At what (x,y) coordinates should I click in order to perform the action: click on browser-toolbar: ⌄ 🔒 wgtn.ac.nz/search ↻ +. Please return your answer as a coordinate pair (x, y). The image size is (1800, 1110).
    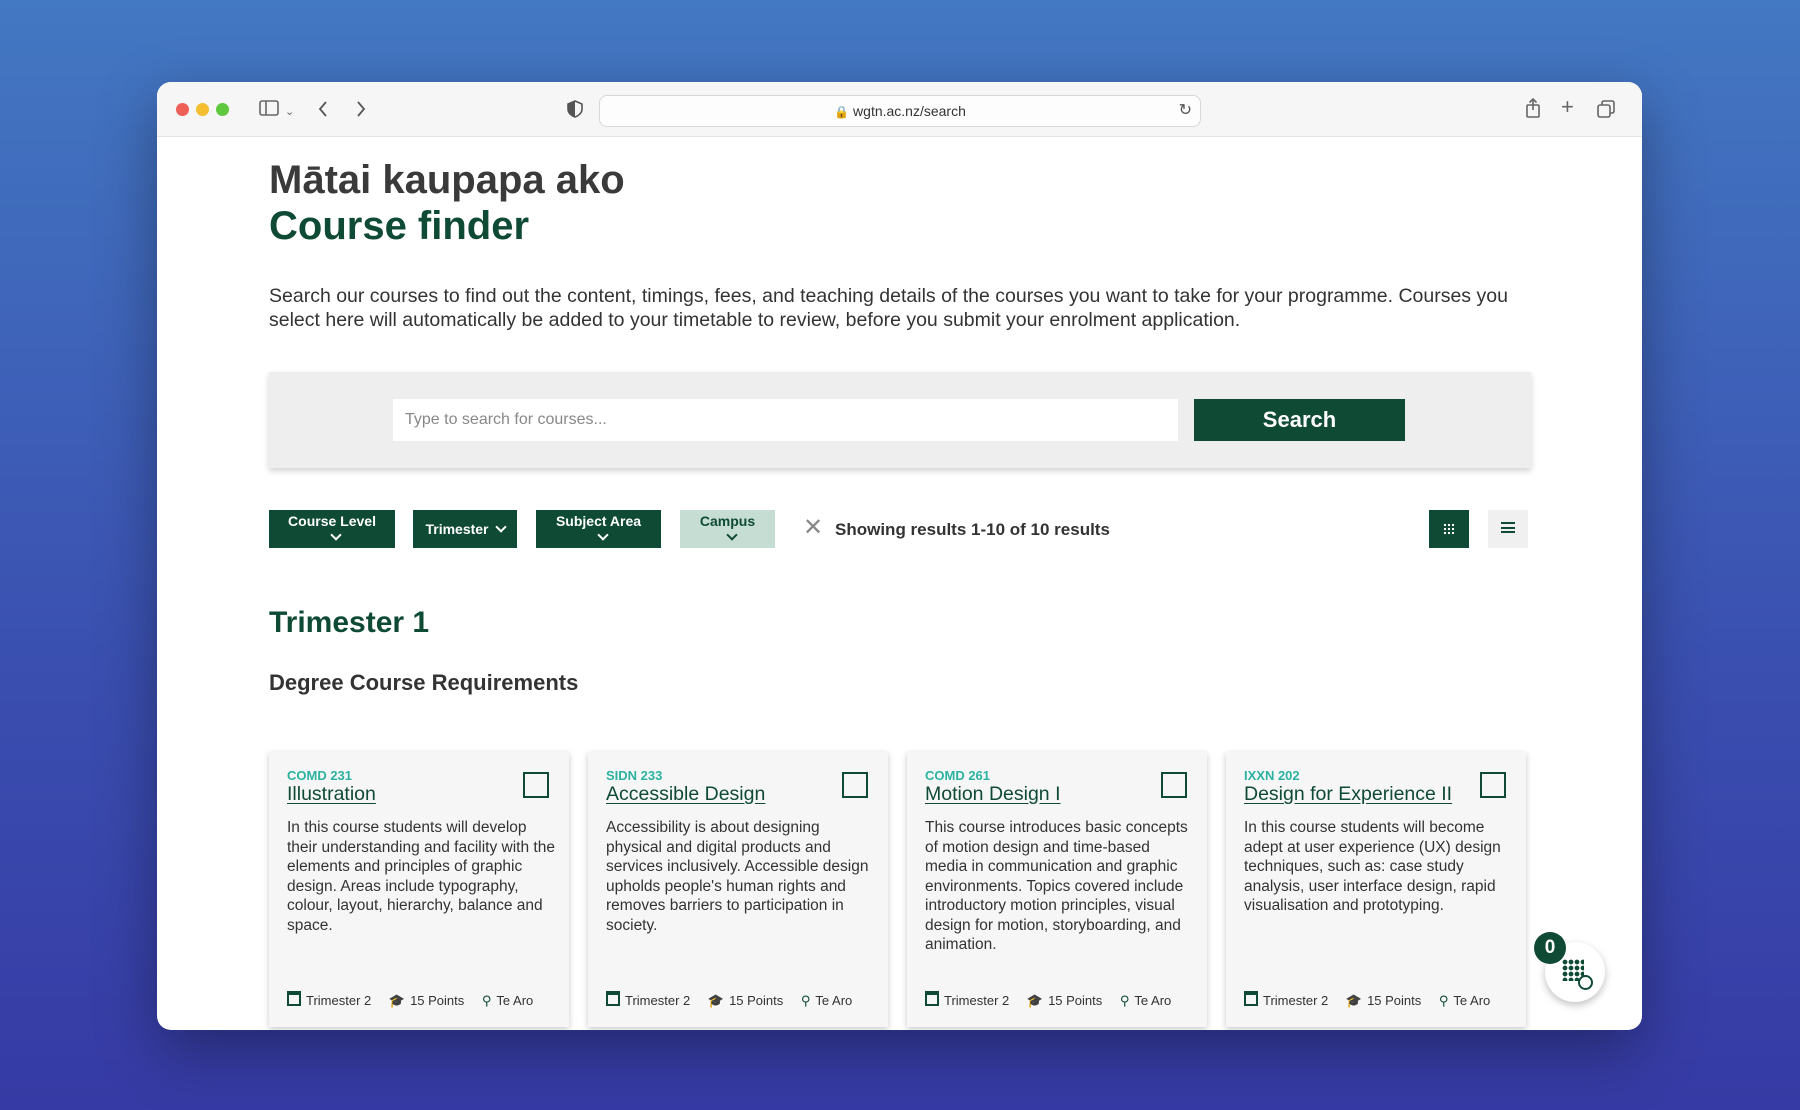
    Looking at the image, I should click on (899, 109).